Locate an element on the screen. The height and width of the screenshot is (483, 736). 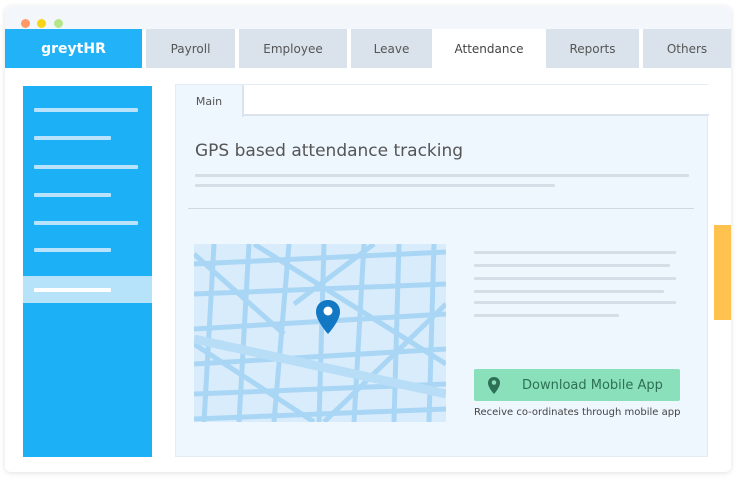
maximize-button is located at coordinates (58, 23).